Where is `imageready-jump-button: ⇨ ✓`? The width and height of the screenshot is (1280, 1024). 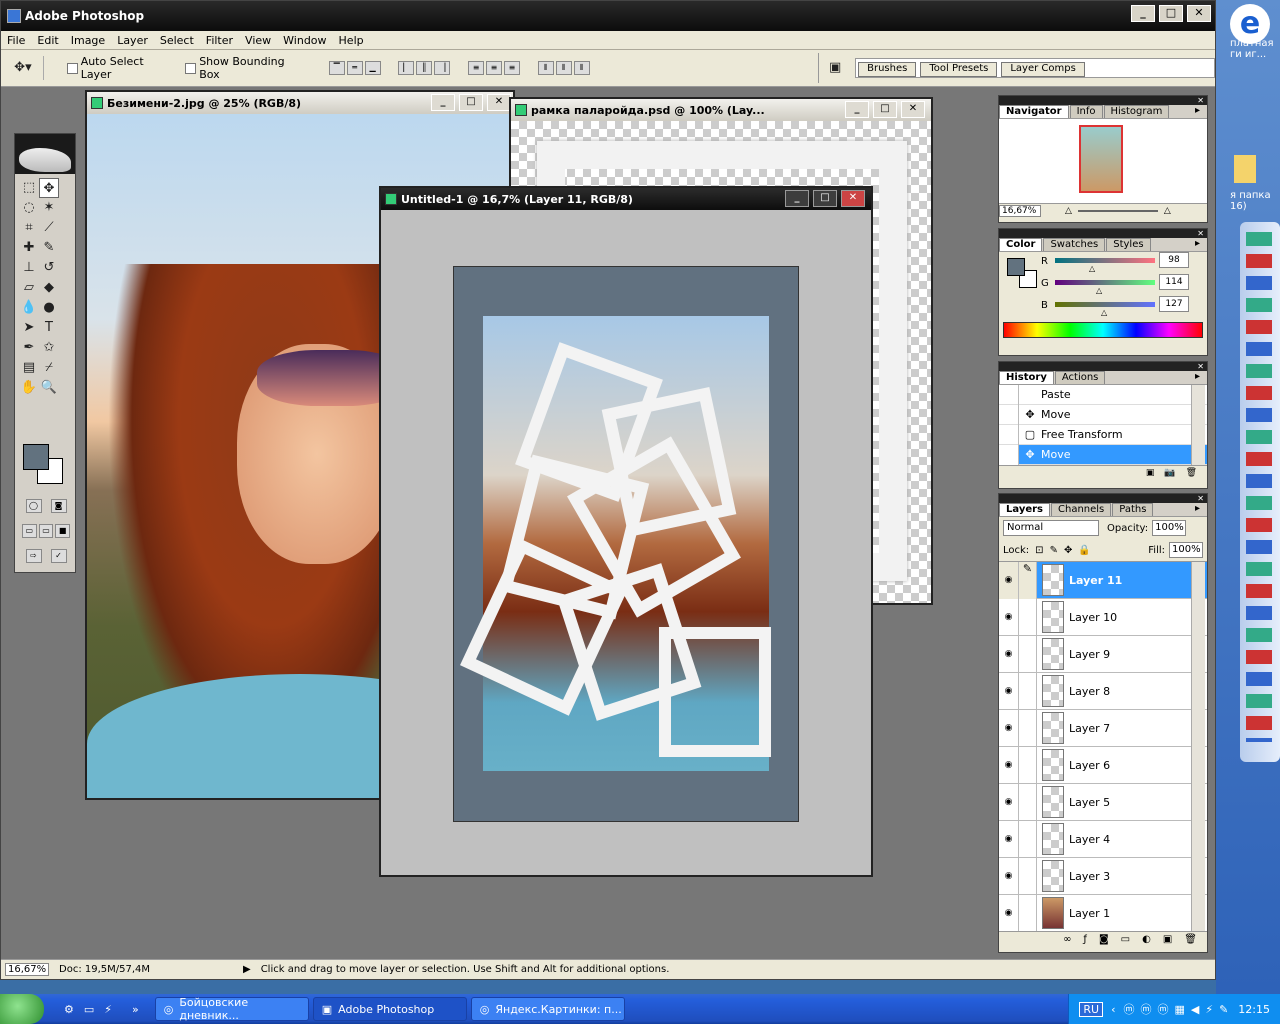 imageready-jump-button: ⇨ ✓ is located at coordinates (46, 557).